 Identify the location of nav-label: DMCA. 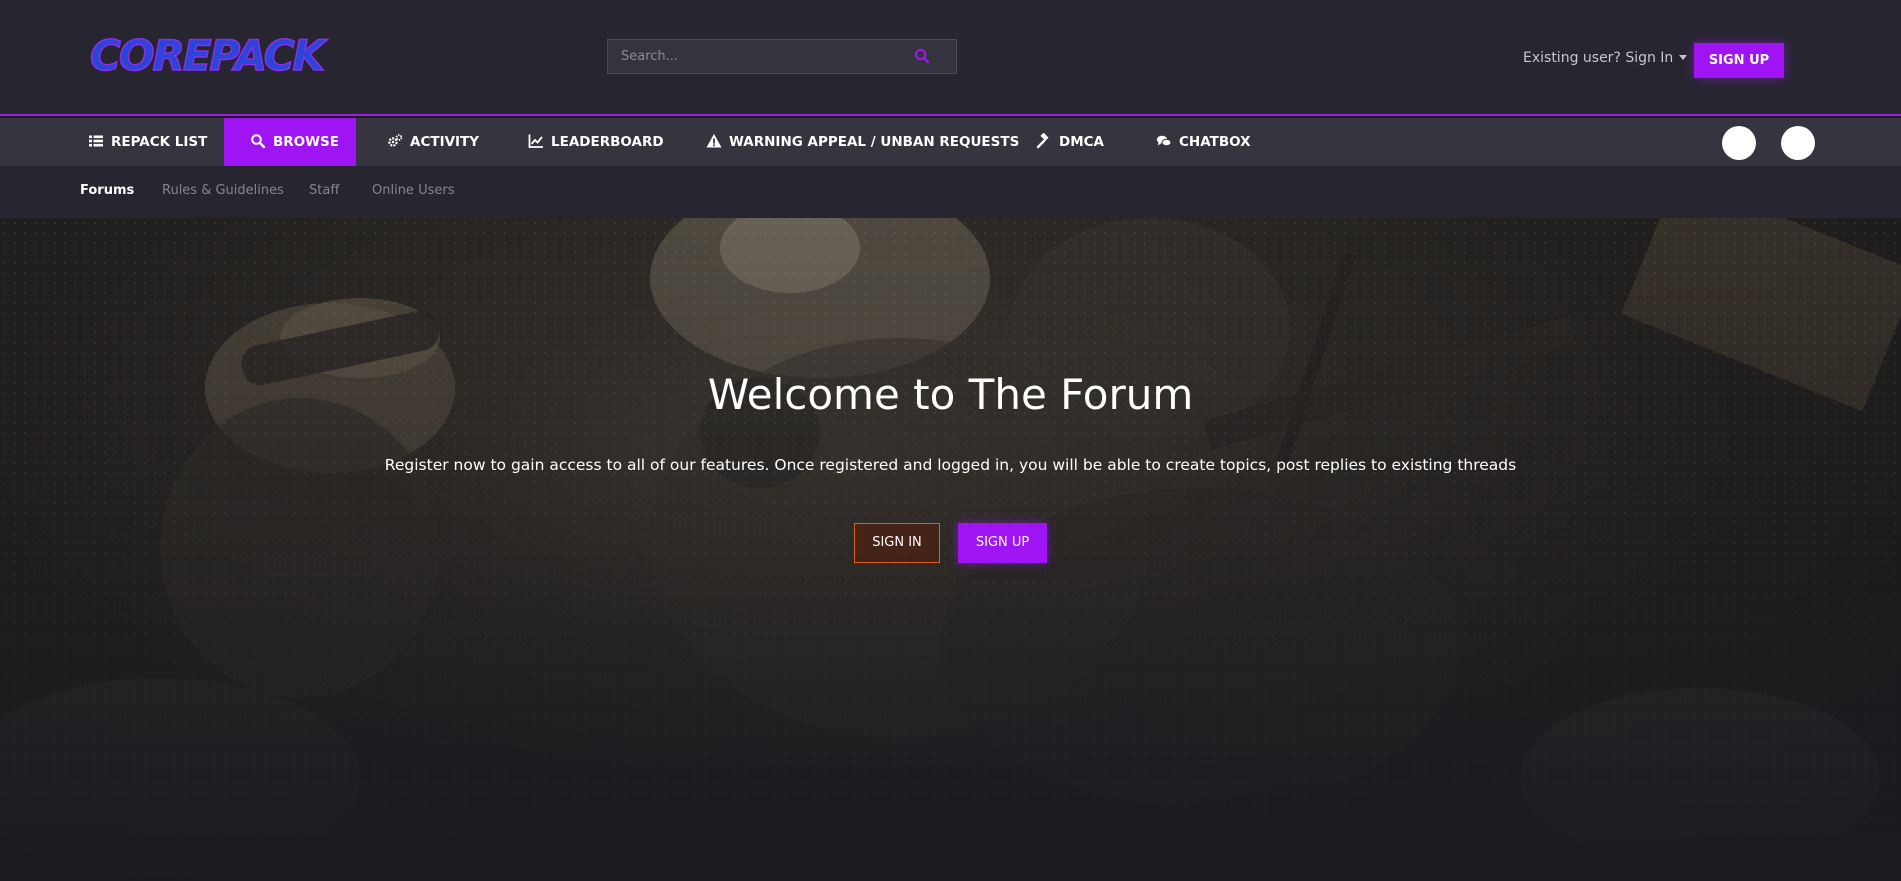
(1081, 142).